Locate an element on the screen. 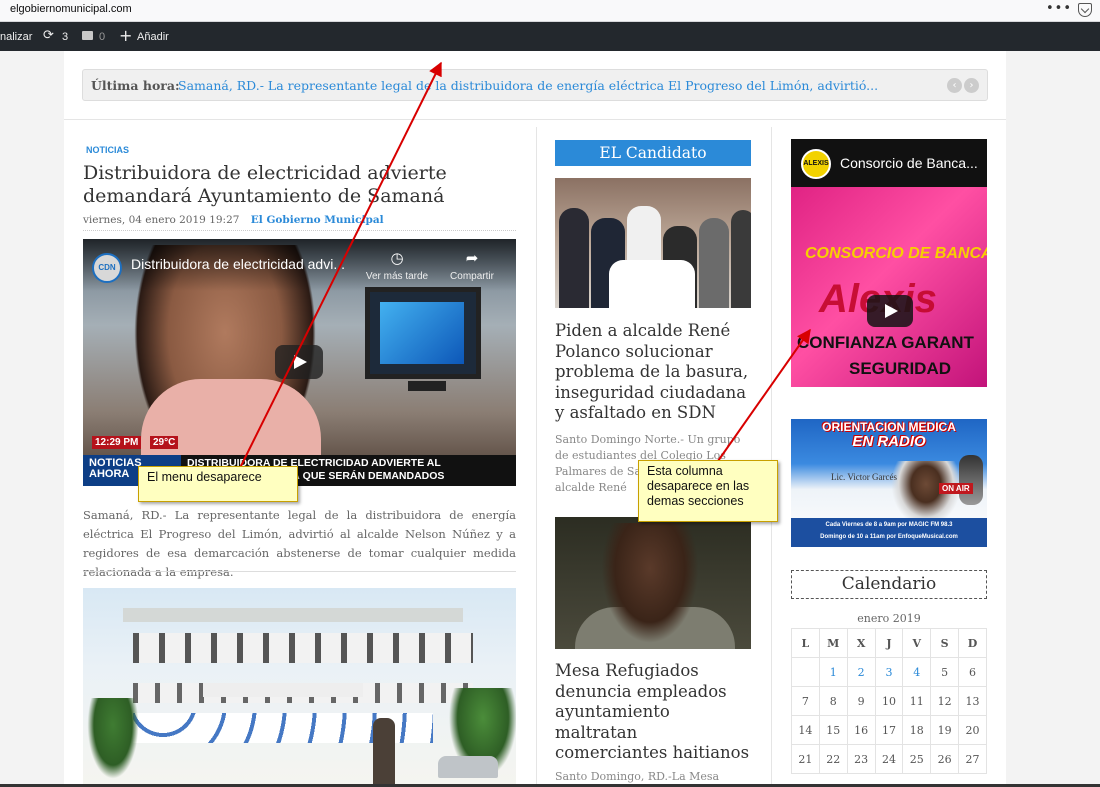  ad-text: ON AIR is located at coordinates (956, 488).